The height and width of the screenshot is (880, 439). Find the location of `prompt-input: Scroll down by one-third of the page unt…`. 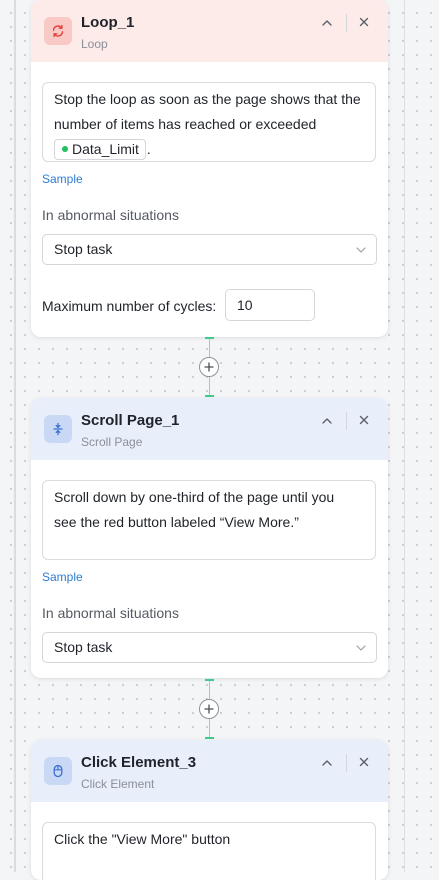

prompt-input: Scroll down by one-third of the page unt… is located at coordinates (209, 520).